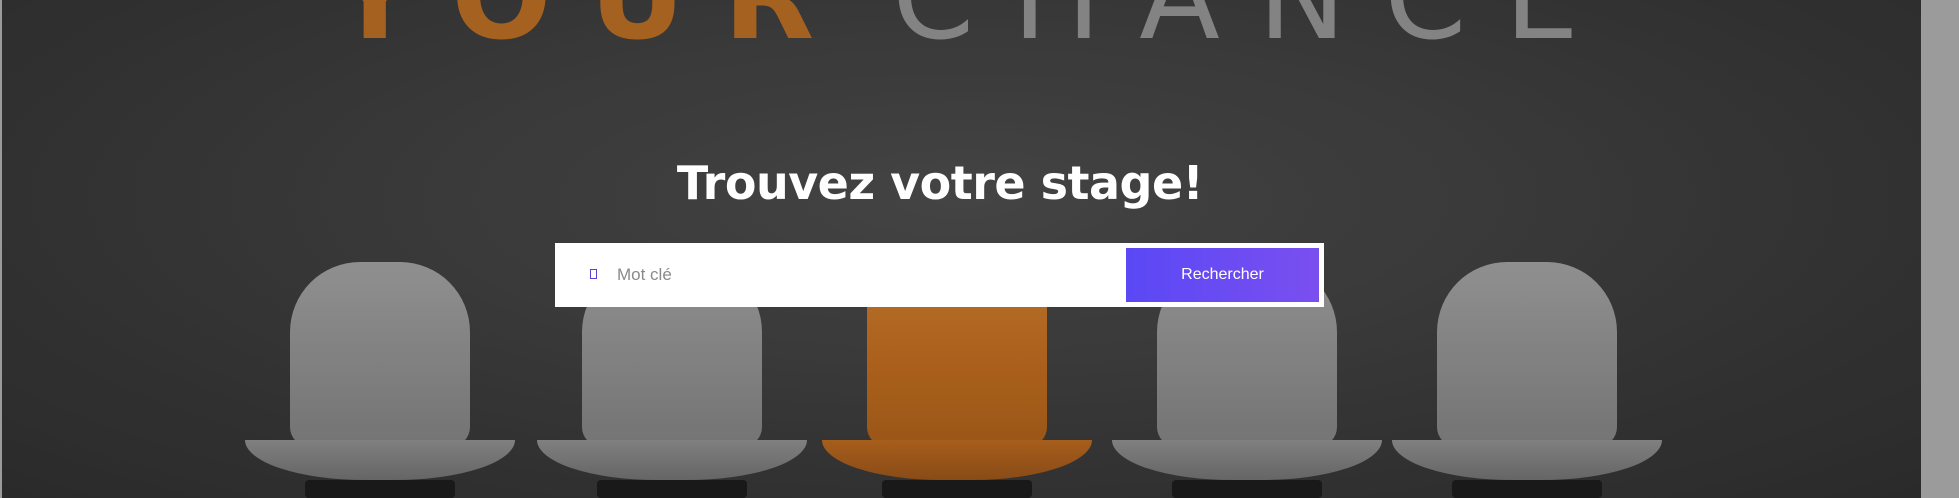 The image size is (1959, 498). What do you see at coordinates (1940, 249) in the screenshot?
I see `scrollbar-track` at bounding box center [1940, 249].